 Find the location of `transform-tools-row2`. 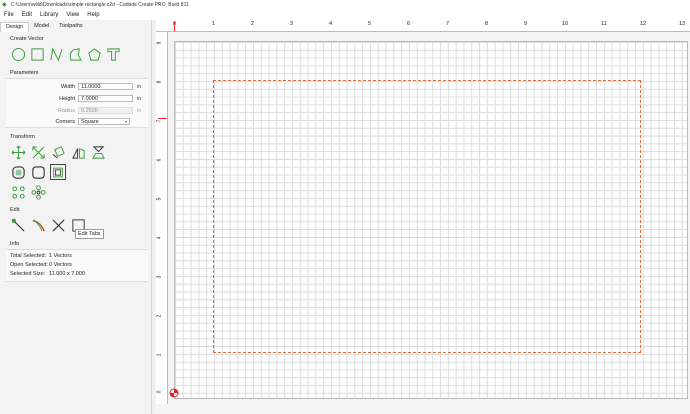

transform-tools-row2 is located at coordinates (38, 172).